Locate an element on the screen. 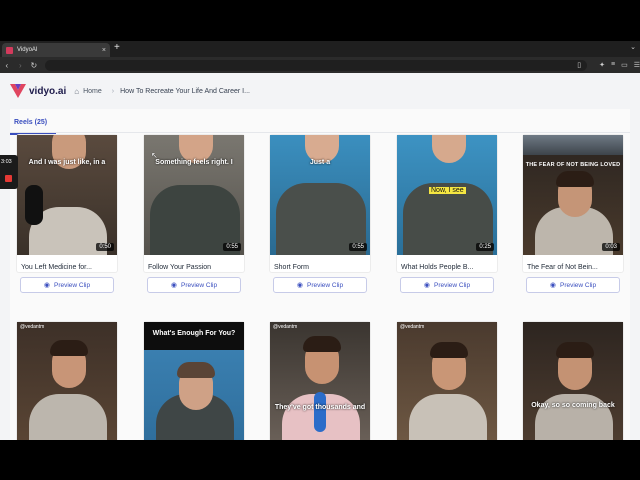 The width and height of the screenshot is (640, 480). clip-caption: They've got thousands and is located at coordinates (320, 407).